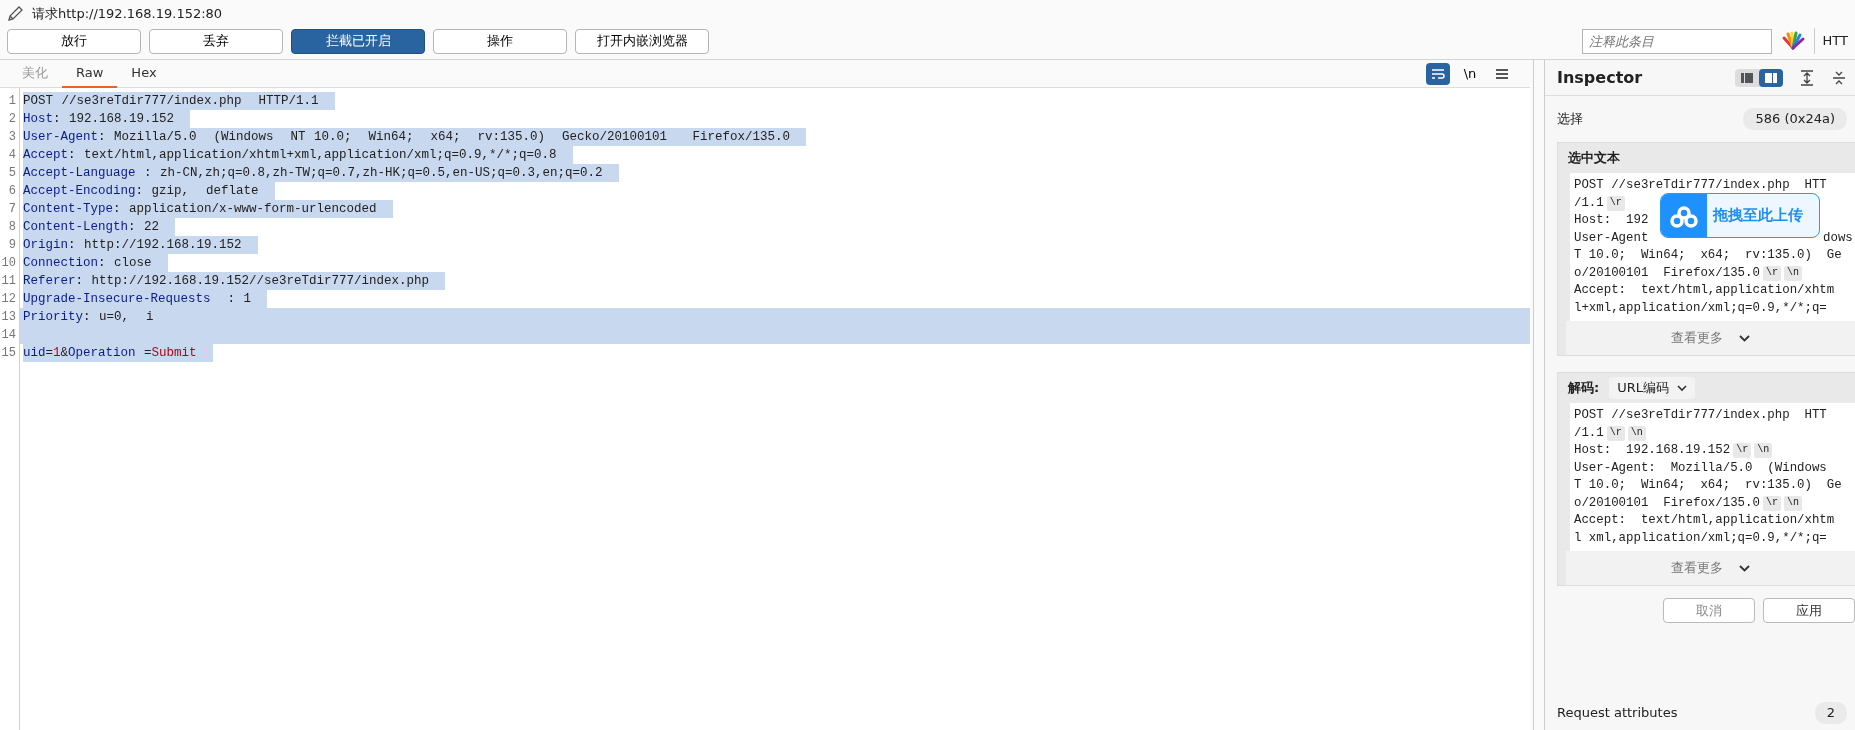  I want to click on newline-toggle: \n, so click(1470, 73).